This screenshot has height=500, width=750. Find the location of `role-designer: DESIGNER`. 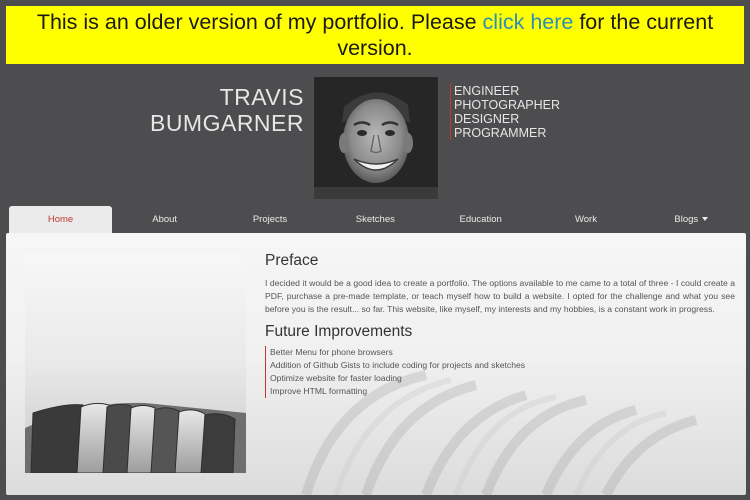

role-designer: DESIGNER is located at coordinates (505, 119).